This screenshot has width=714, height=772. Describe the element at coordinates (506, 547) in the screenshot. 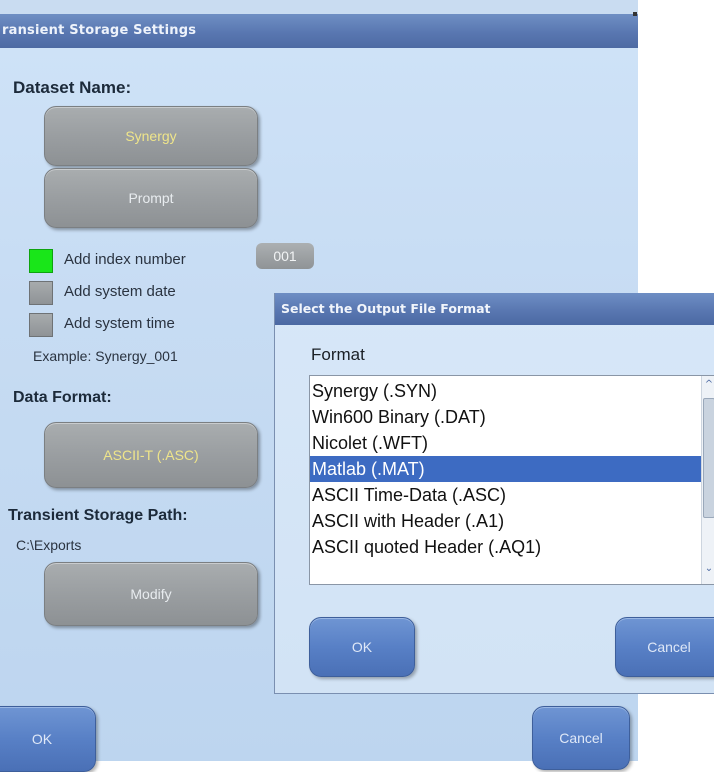

I see `format-item-ascii-quoted: ASCII quoted Header (.AQ1)` at that location.